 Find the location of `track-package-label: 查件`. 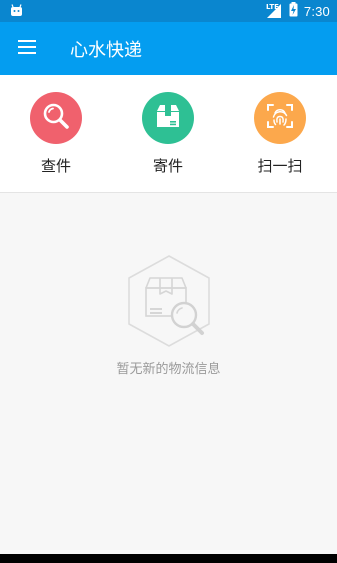

track-package-label: 查件 is located at coordinates (55, 166).